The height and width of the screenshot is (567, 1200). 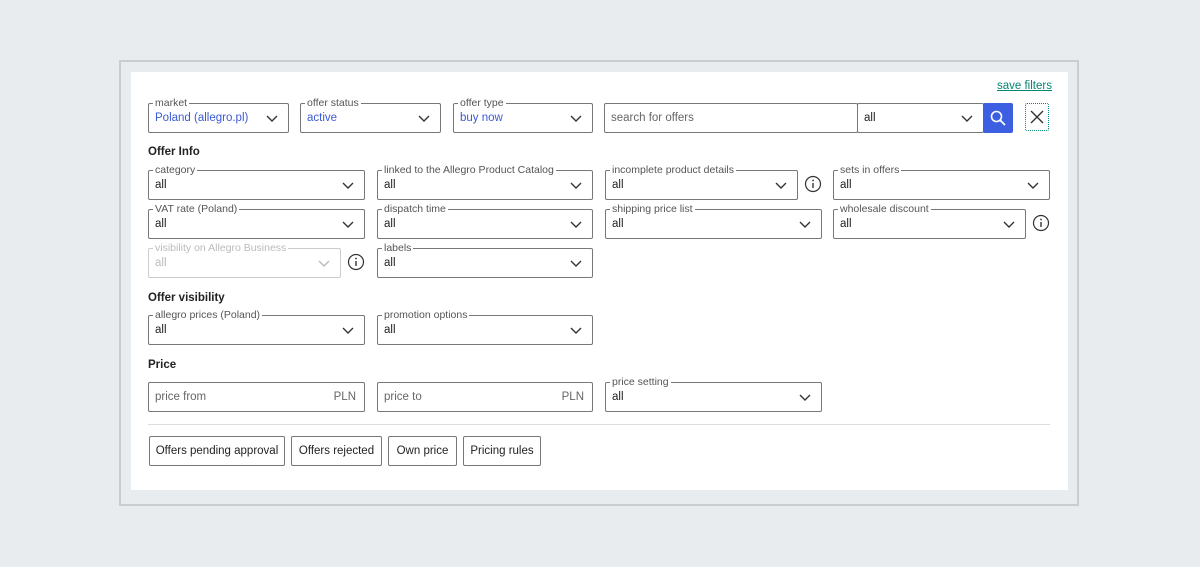 I want to click on category-select: category all, so click(x=256, y=181).